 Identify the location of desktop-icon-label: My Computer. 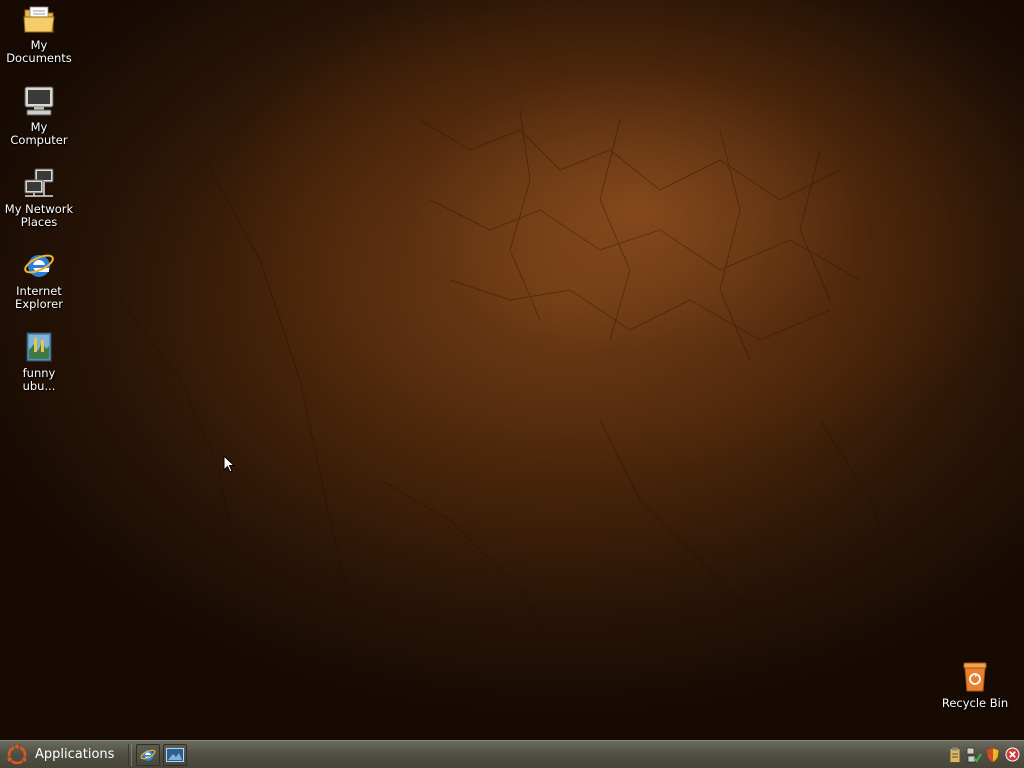
(39, 133).